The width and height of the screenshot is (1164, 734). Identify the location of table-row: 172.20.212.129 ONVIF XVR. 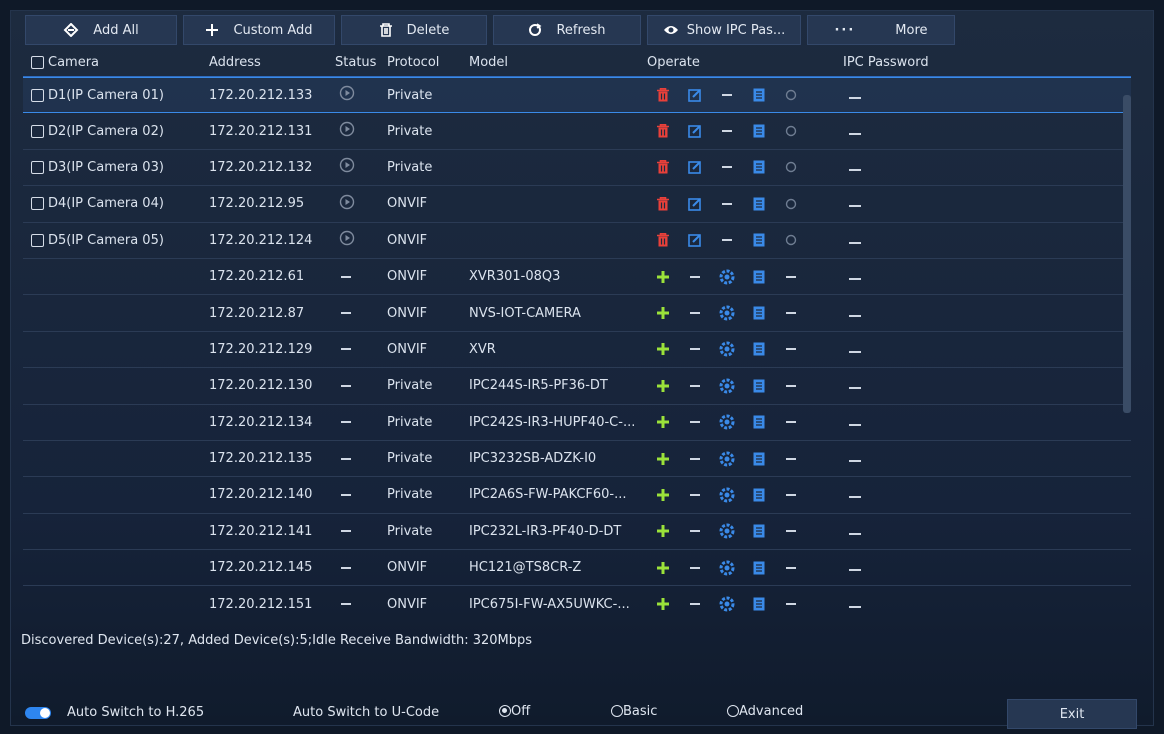
(577, 350).